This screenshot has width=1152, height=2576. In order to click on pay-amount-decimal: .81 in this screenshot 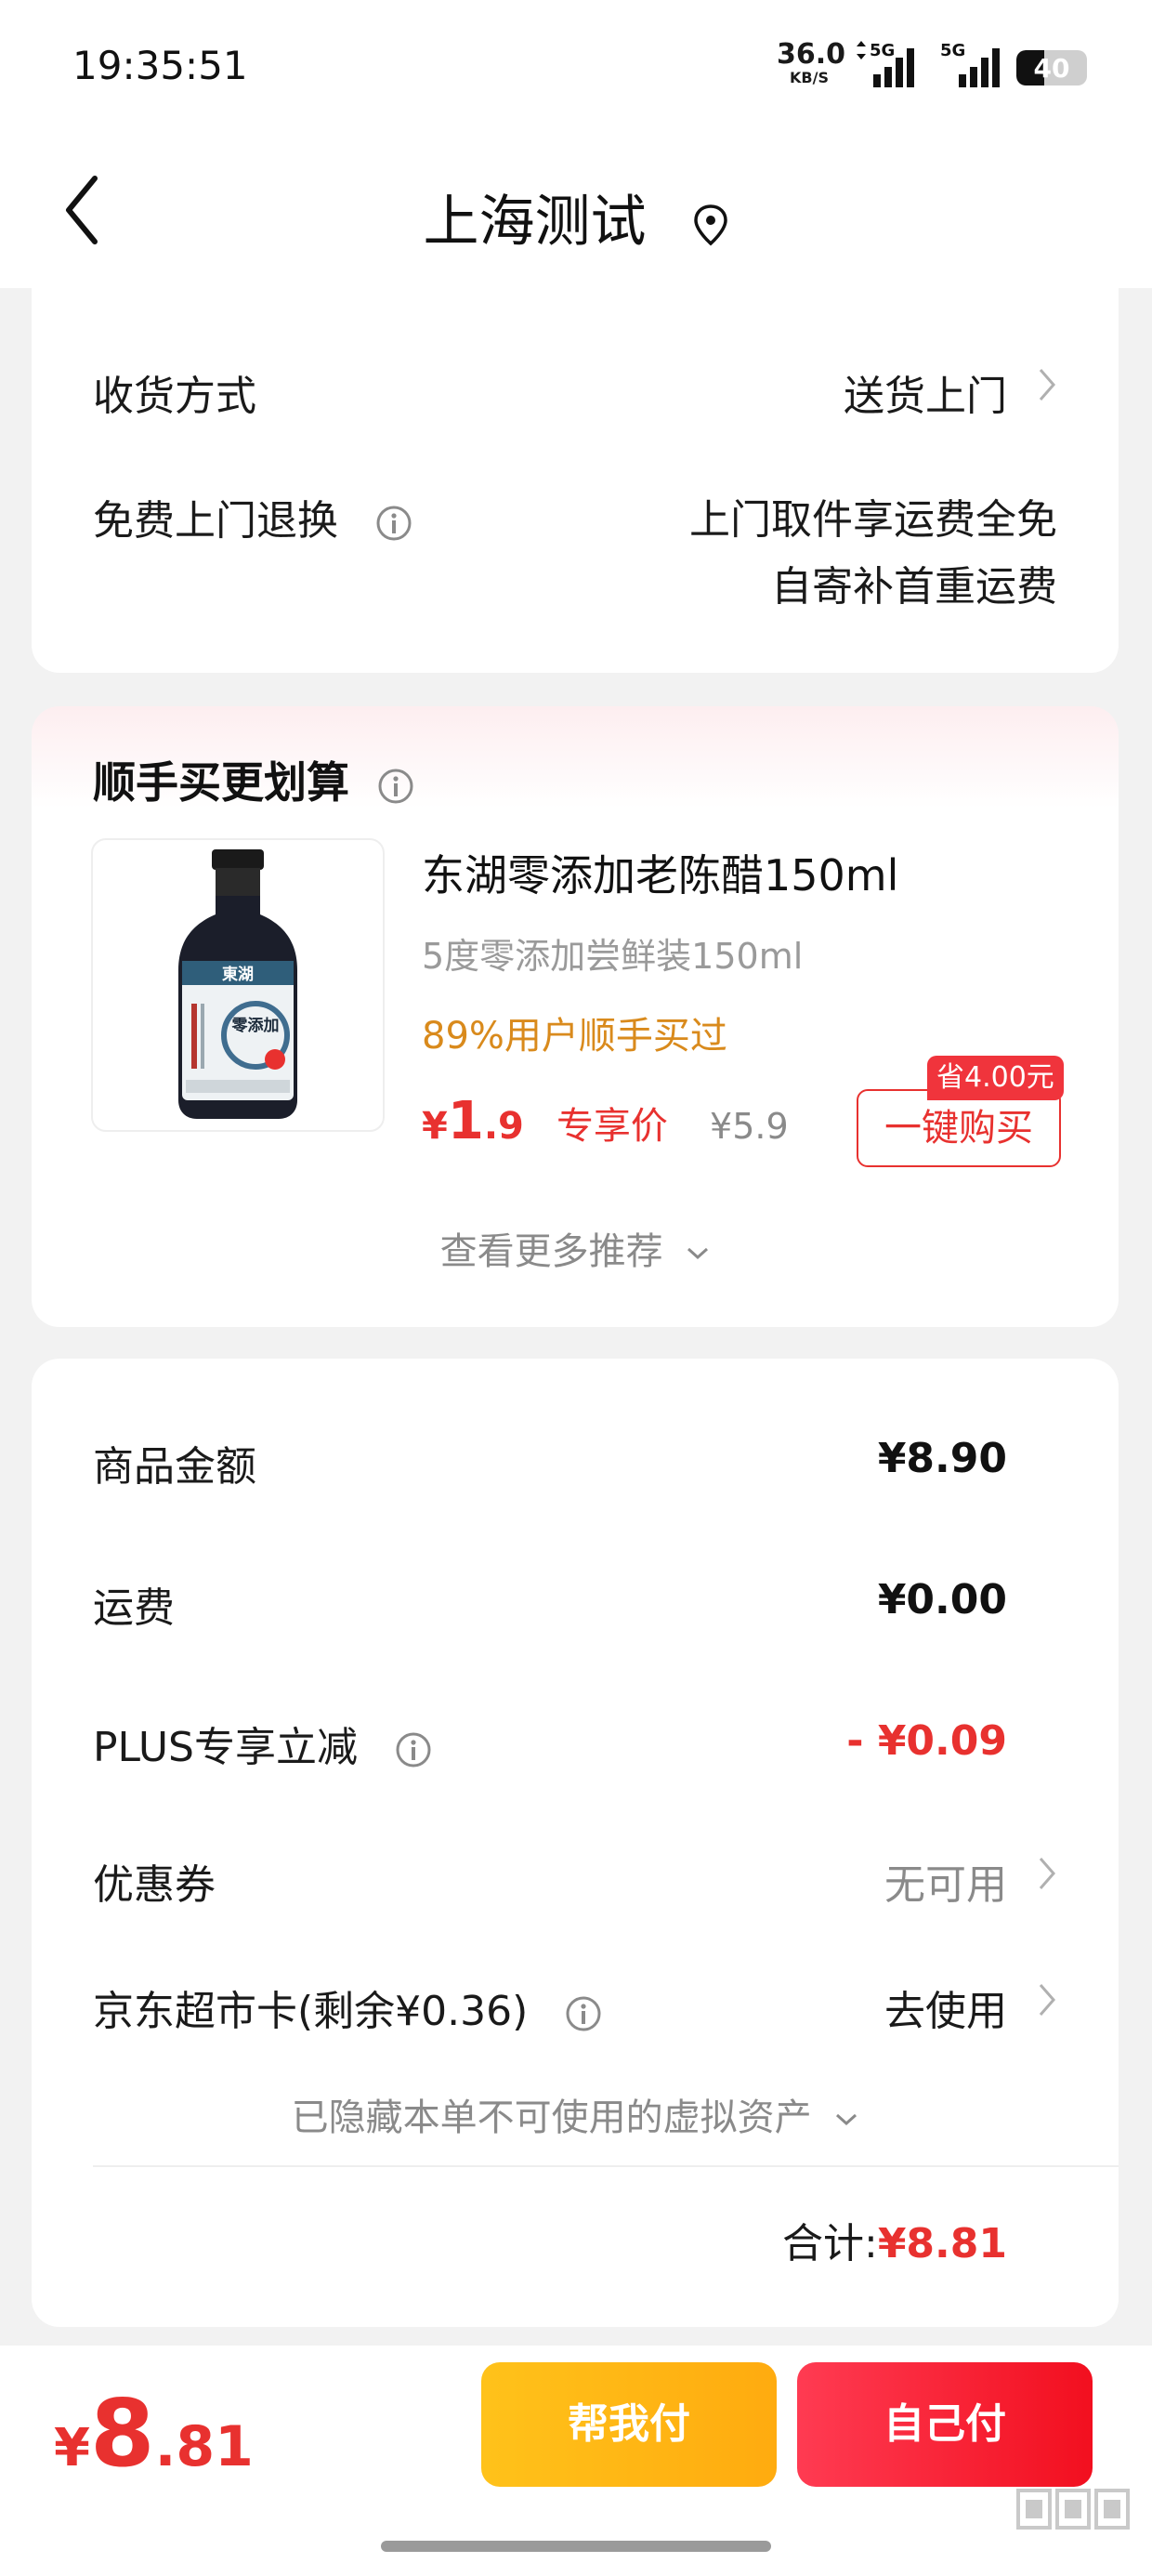, I will do `click(204, 2446)`.